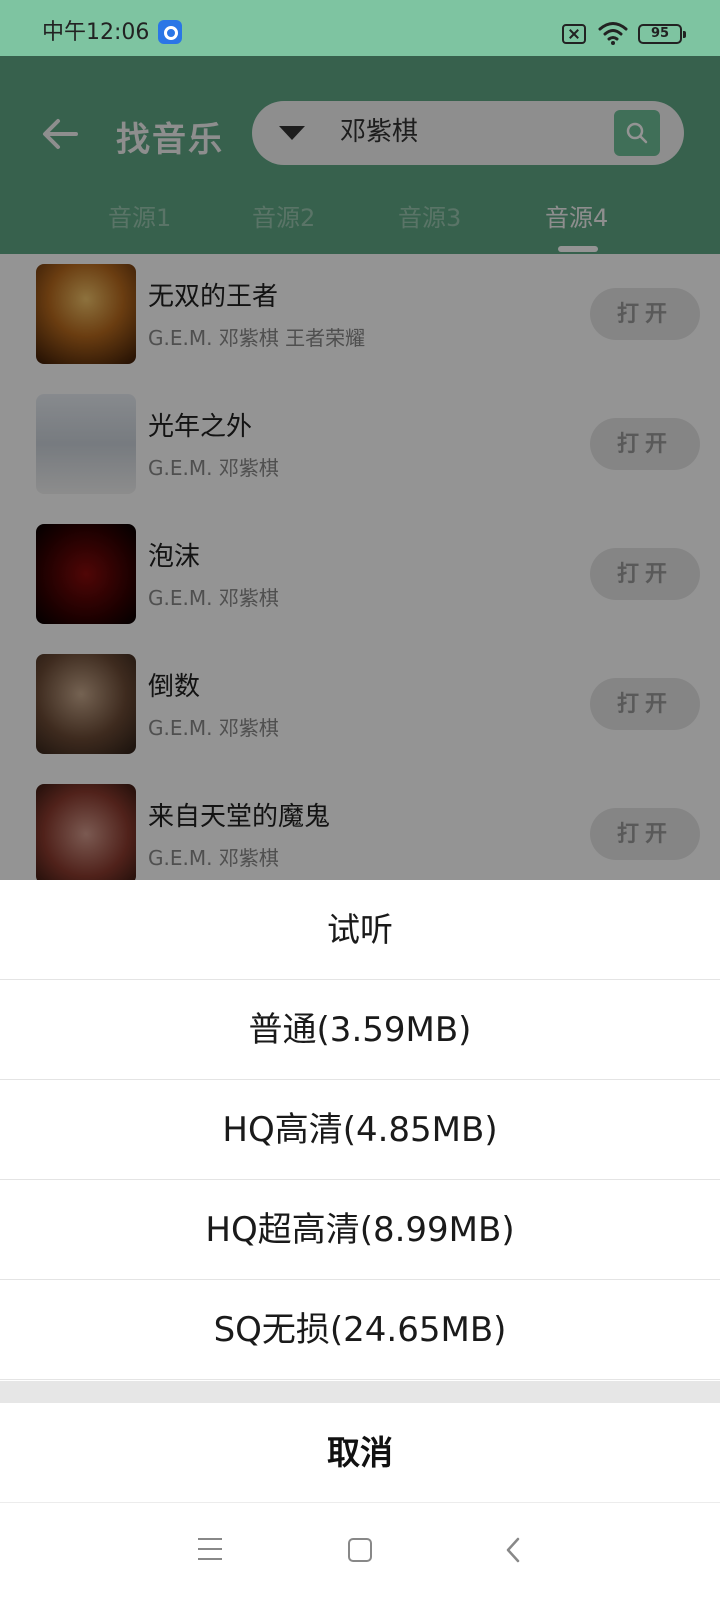  Describe the element at coordinates (662, 34) in the screenshot. I see `battery-icon: 95` at that location.